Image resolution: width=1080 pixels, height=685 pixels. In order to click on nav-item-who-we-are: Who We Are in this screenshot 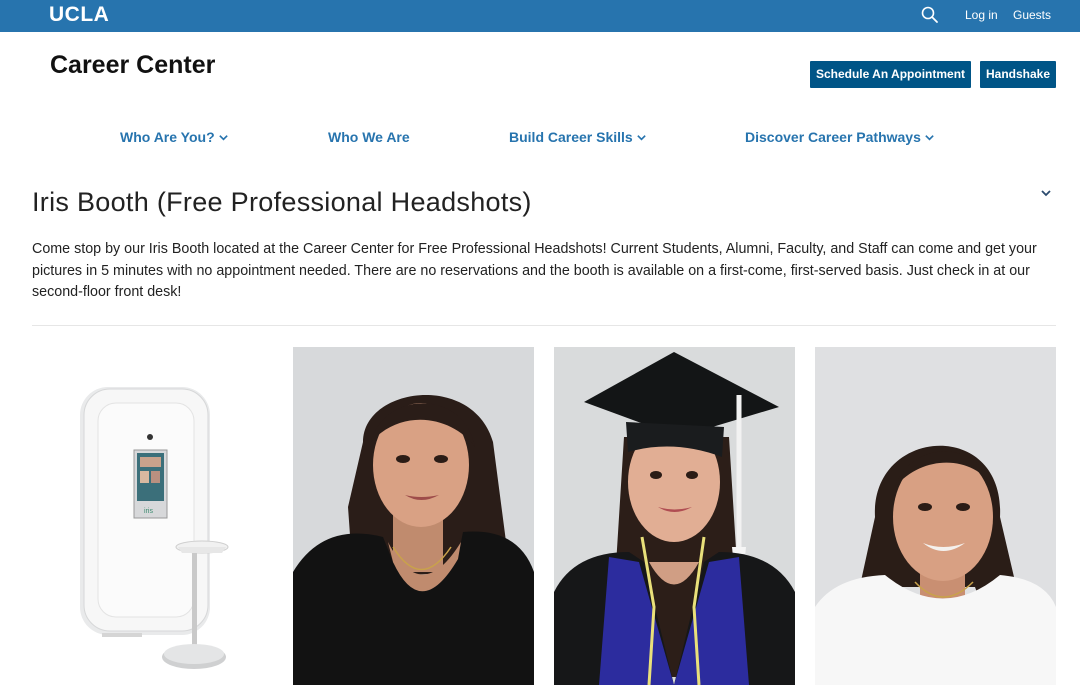, I will do `click(369, 137)`.